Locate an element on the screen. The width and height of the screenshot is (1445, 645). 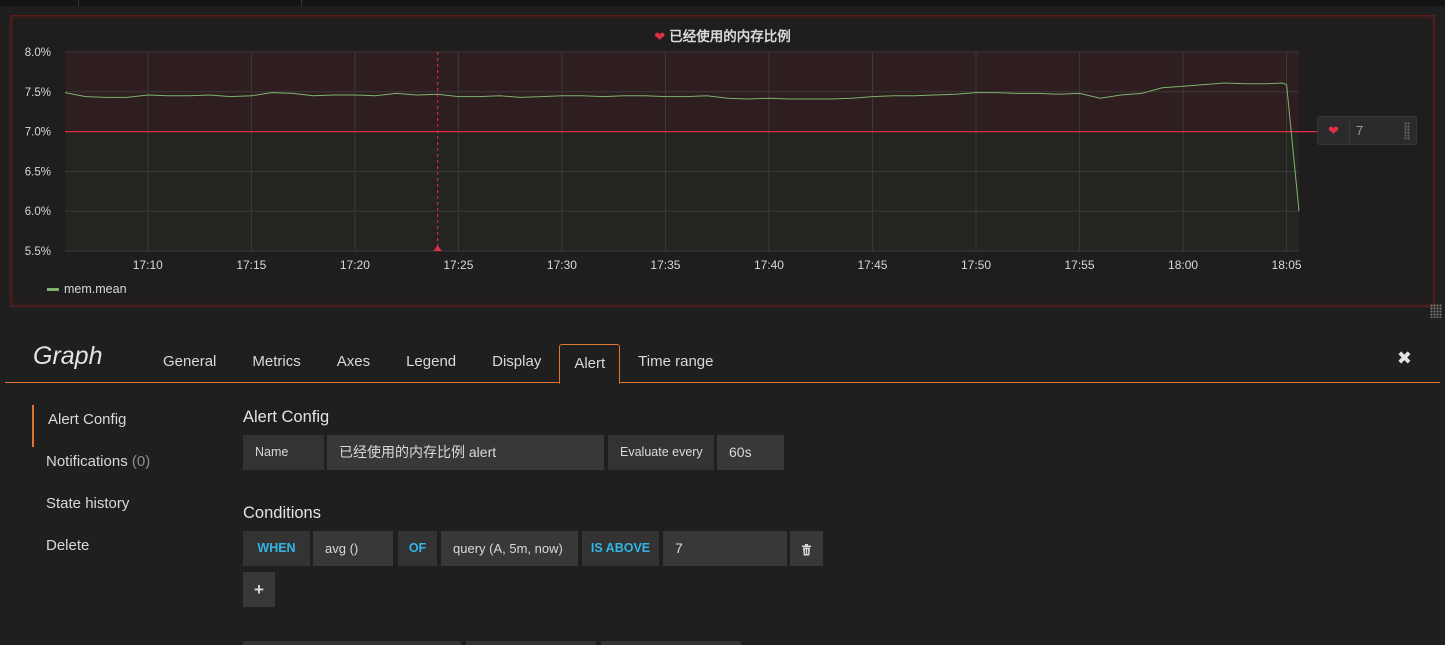
notifications-count: (0) is located at coordinates (141, 461).